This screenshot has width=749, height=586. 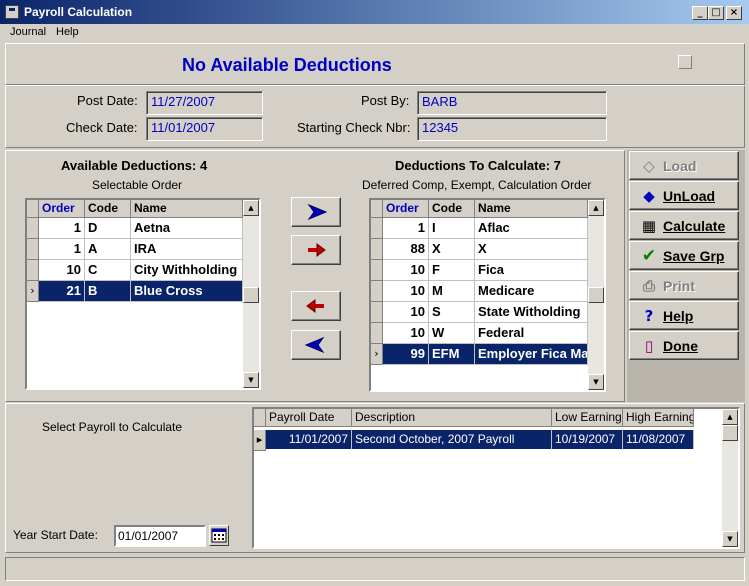 I want to click on save-grp-button: ✔ Save Grp, so click(x=684, y=255).